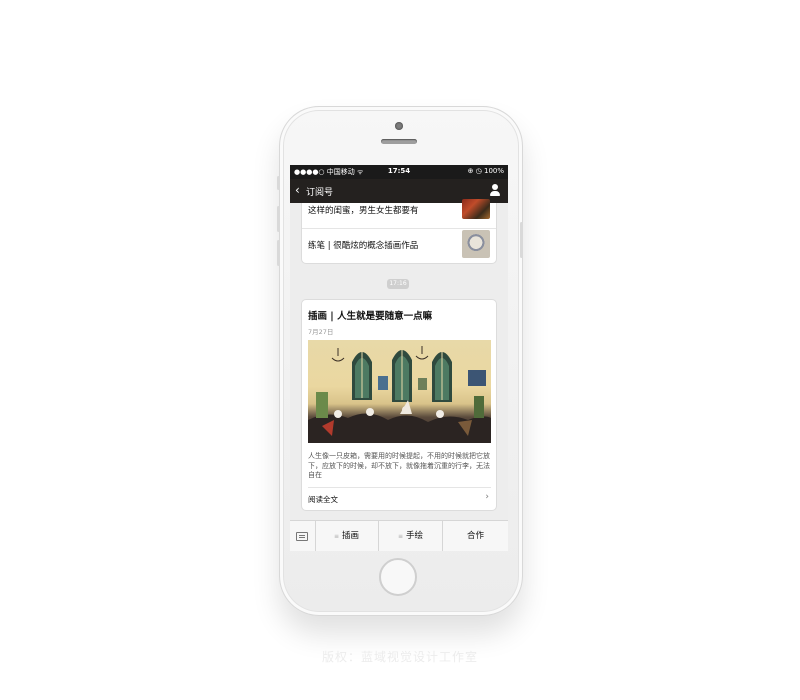 The width and height of the screenshot is (800, 700). I want to click on keyboard-icon, so click(302, 536).